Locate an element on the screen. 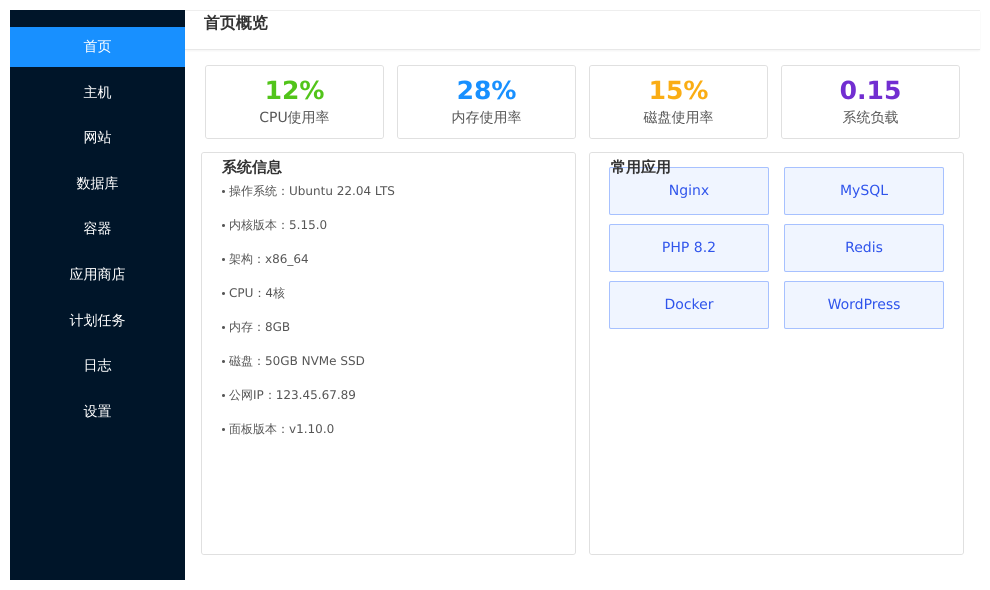 The height and width of the screenshot is (590, 990). app-button: WordPress is located at coordinates (864, 305).